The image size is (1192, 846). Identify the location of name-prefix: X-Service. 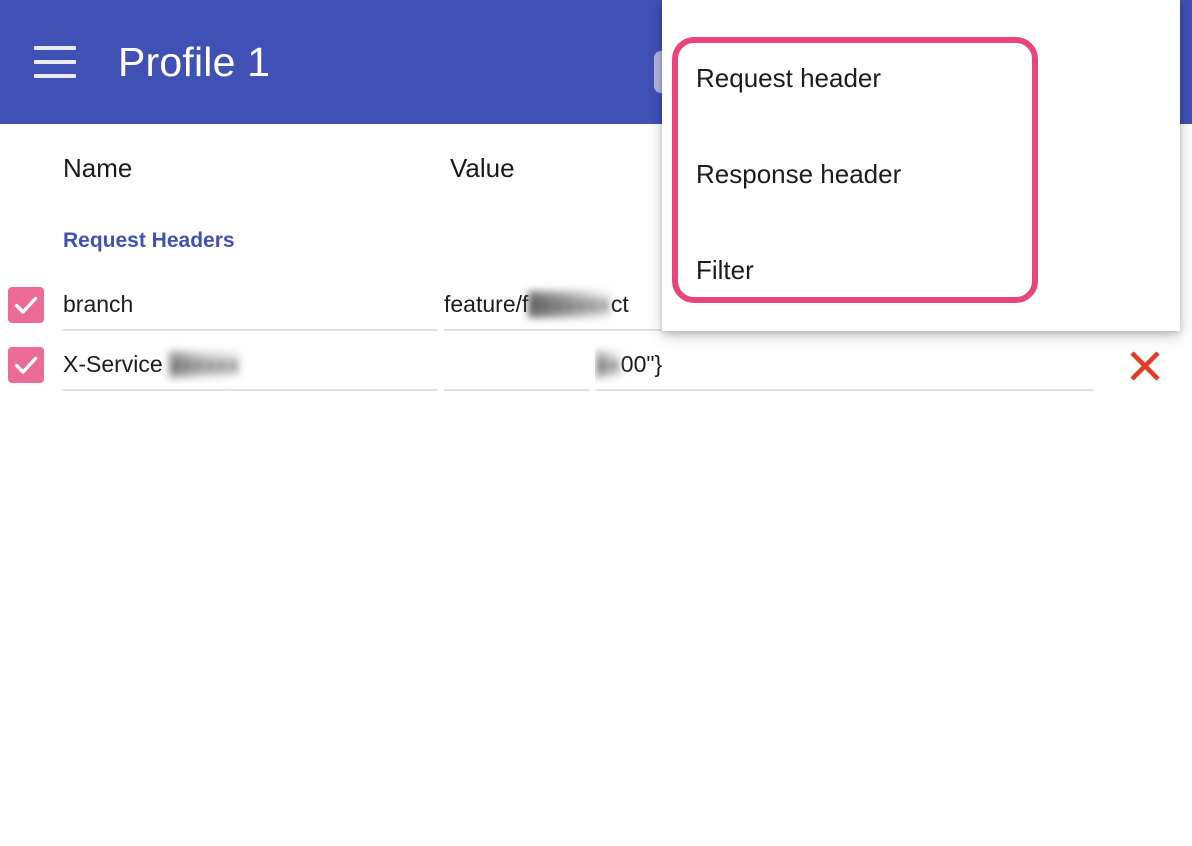
(113, 363).